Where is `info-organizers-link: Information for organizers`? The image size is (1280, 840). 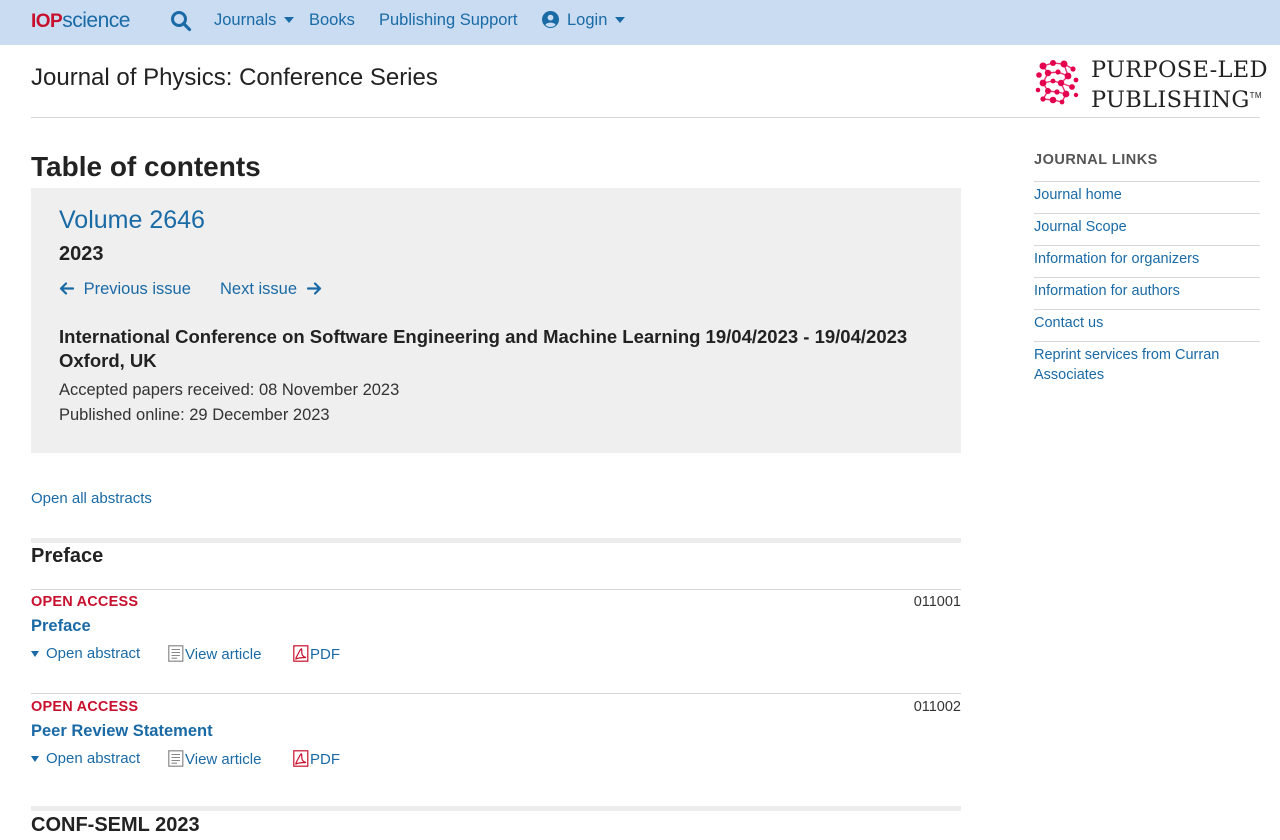 info-organizers-link: Information for organizers is located at coordinates (1116, 259).